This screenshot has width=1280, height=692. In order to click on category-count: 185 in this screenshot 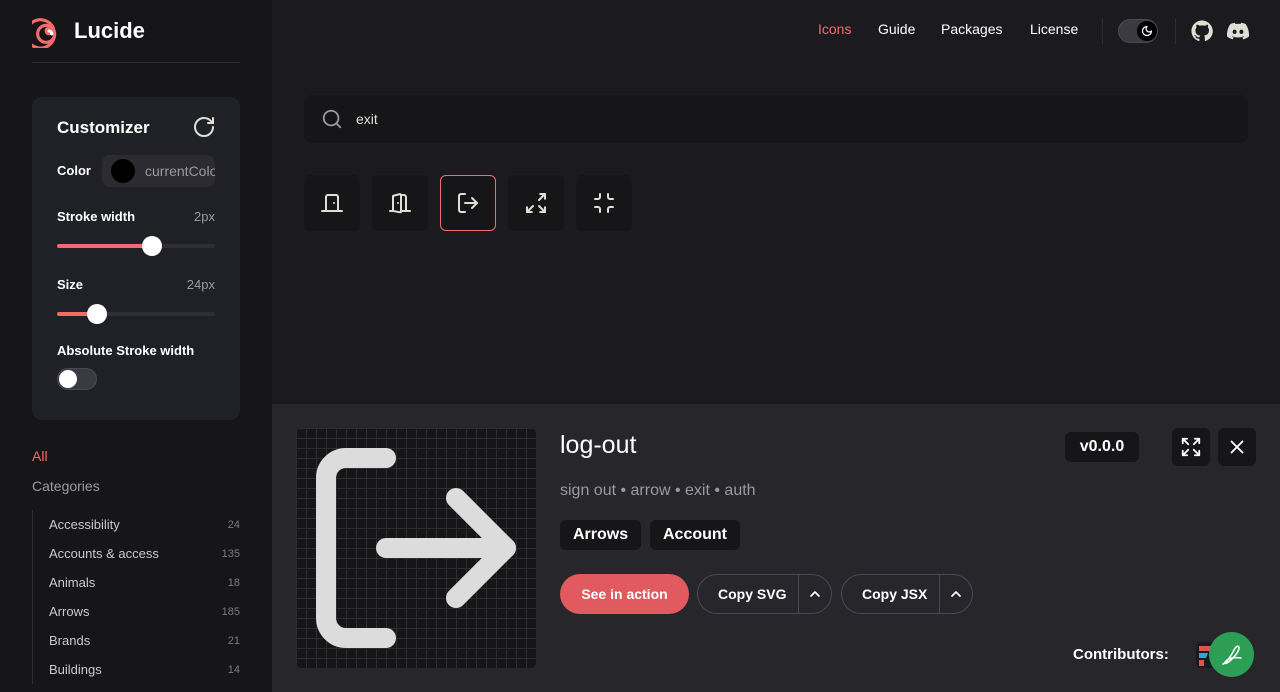, I will do `click(230, 611)`.